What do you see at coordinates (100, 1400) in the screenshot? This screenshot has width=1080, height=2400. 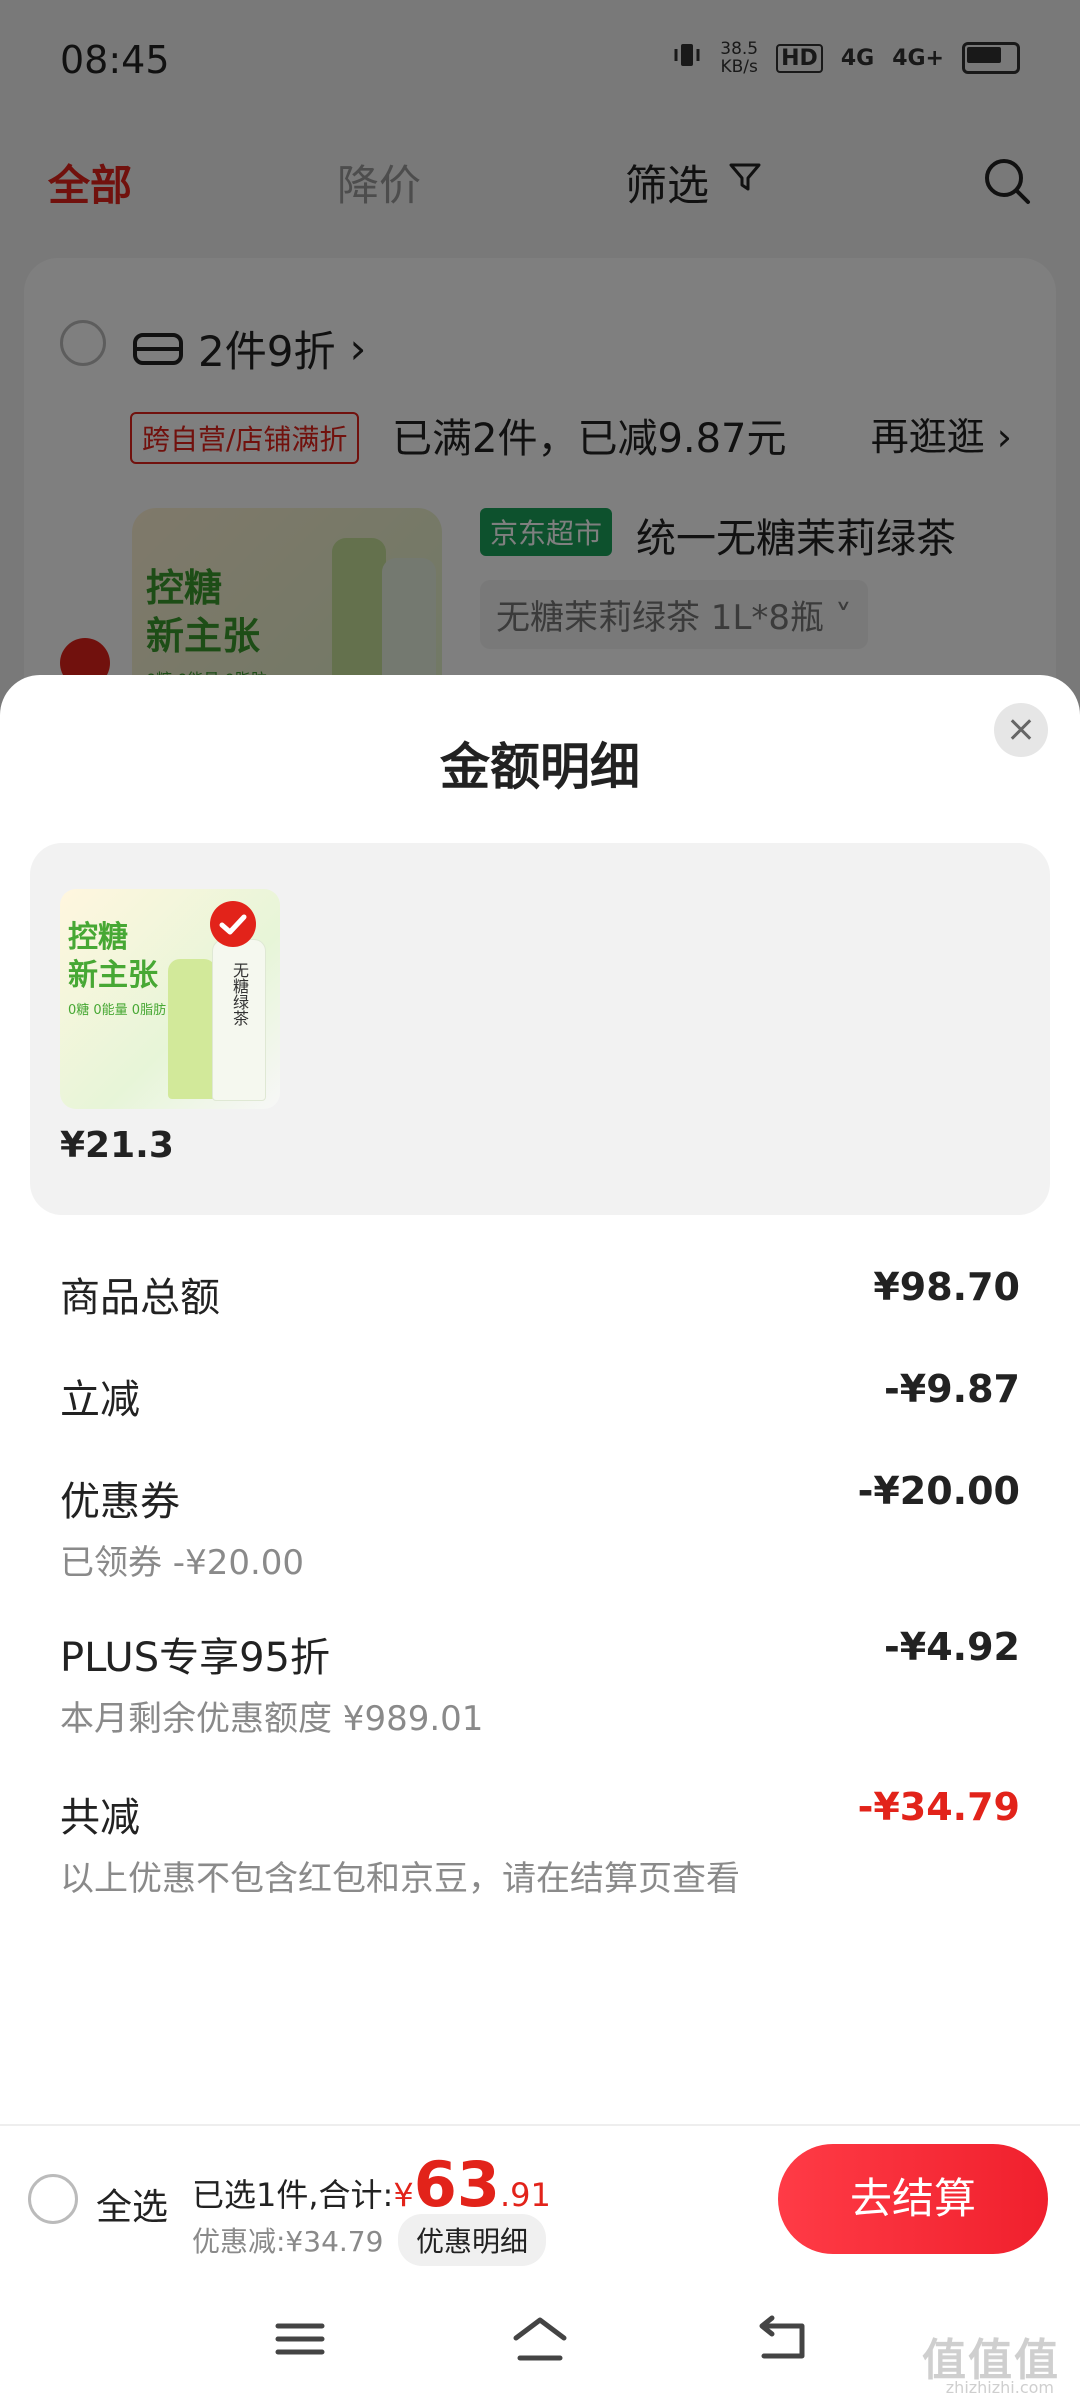 I see `instant-discount-label: 立减` at bounding box center [100, 1400].